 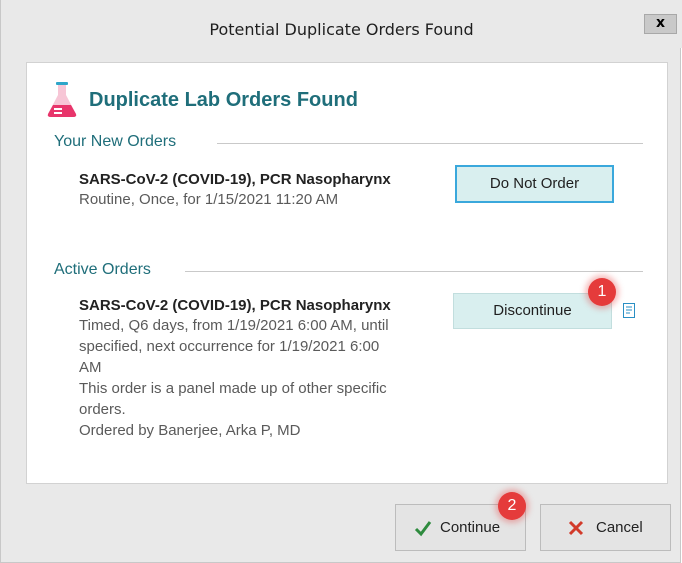 I want to click on new-orders-divider, so click(x=430, y=143).